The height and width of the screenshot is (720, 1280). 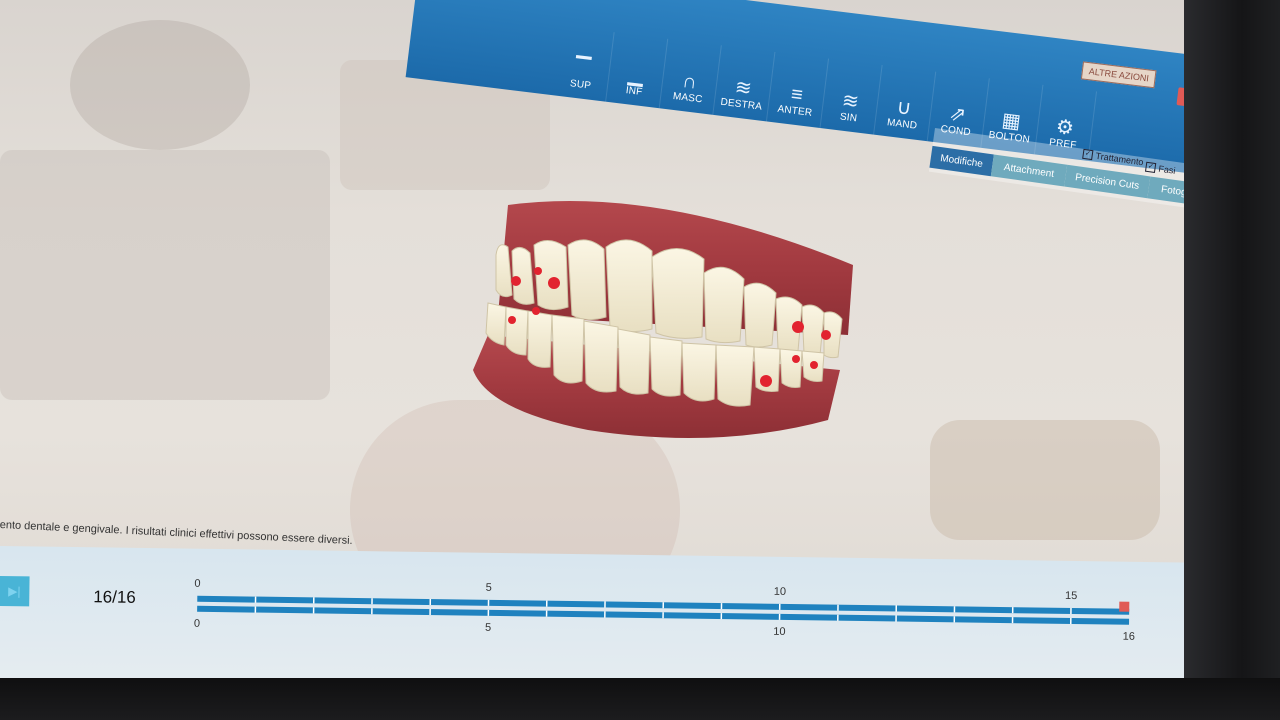 I want to click on stage-counter: 16/16, so click(x=114, y=597).